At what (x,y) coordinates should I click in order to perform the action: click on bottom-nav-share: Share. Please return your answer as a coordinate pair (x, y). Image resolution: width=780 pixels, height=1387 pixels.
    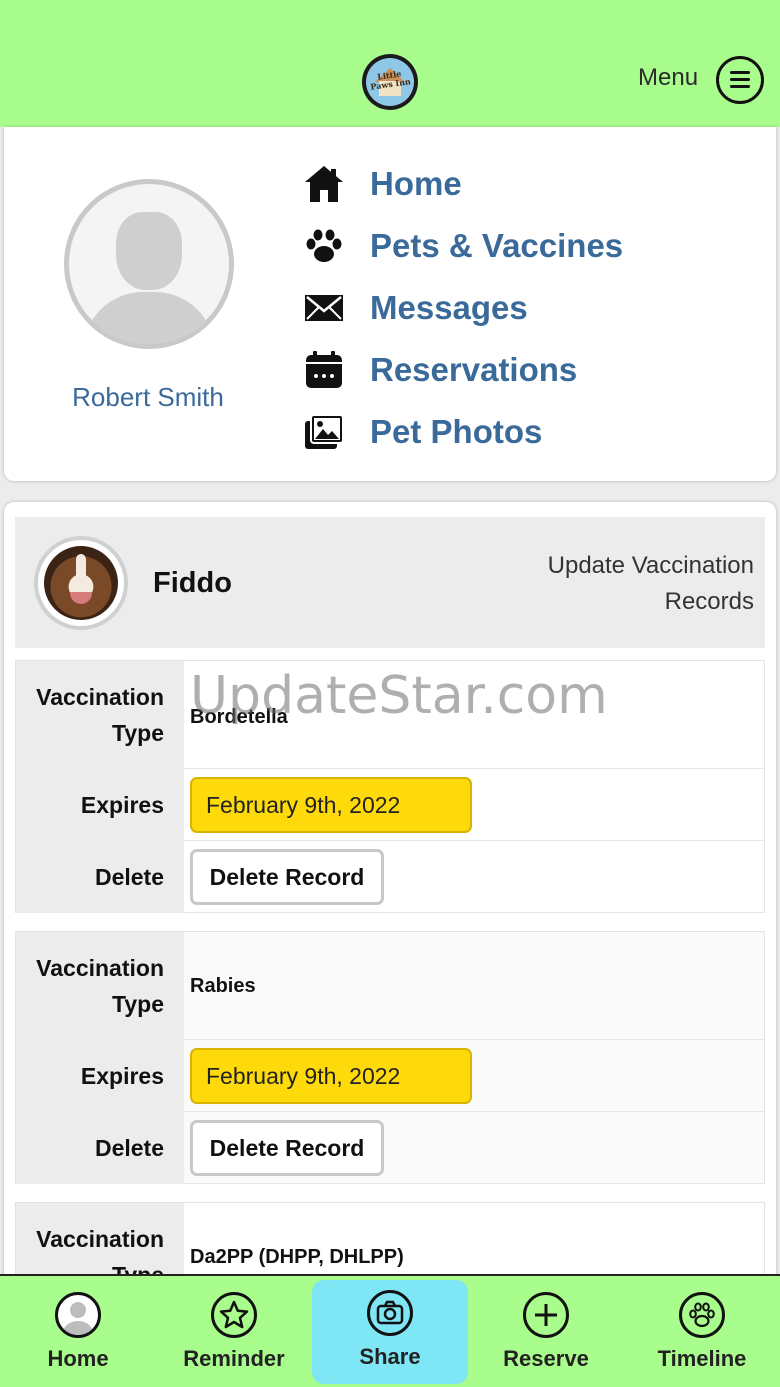
    Looking at the image, I should click on (390, 1332).